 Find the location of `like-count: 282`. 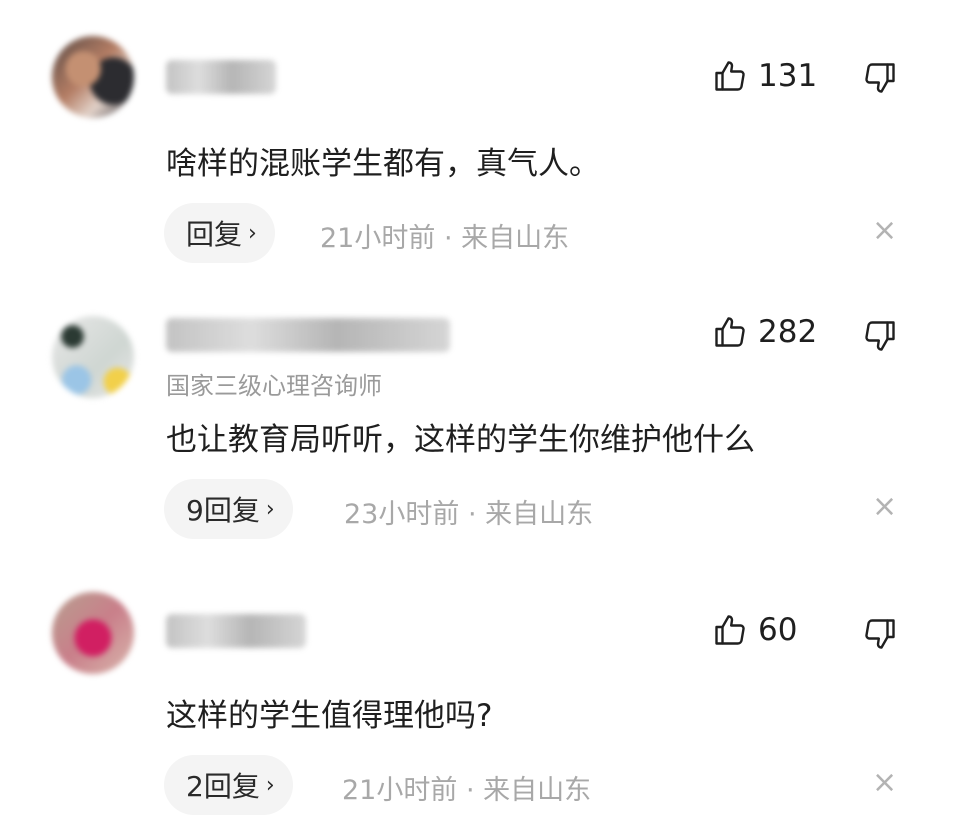

like-count: 282 is located at coordinates (788, 332).